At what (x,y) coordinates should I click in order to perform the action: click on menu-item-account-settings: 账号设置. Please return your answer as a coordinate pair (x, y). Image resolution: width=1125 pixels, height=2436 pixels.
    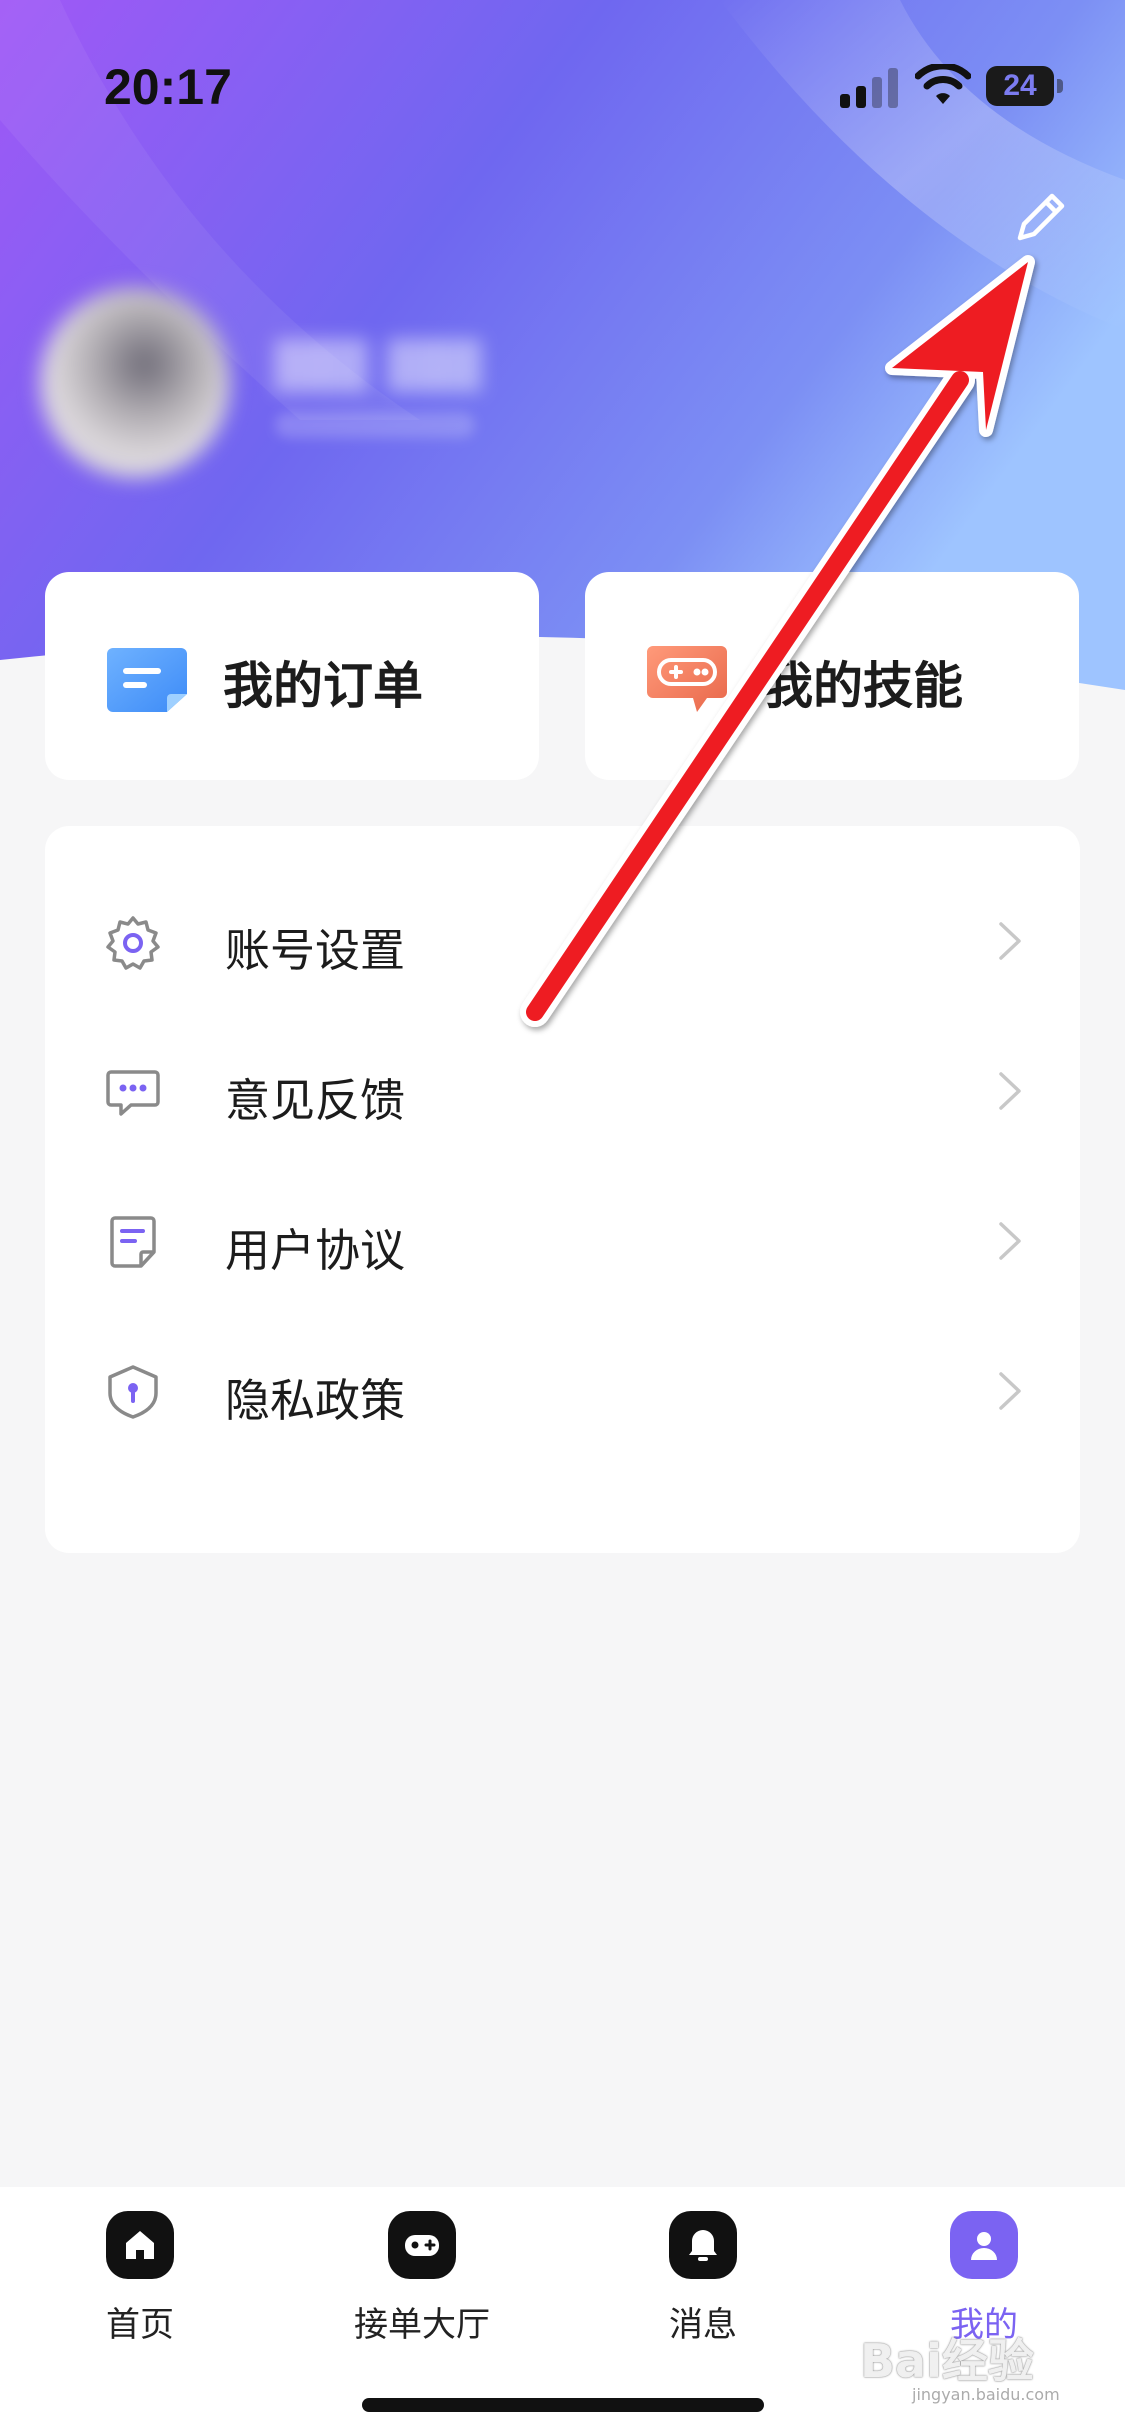
    Looking at the image, I should click on (562, 941).